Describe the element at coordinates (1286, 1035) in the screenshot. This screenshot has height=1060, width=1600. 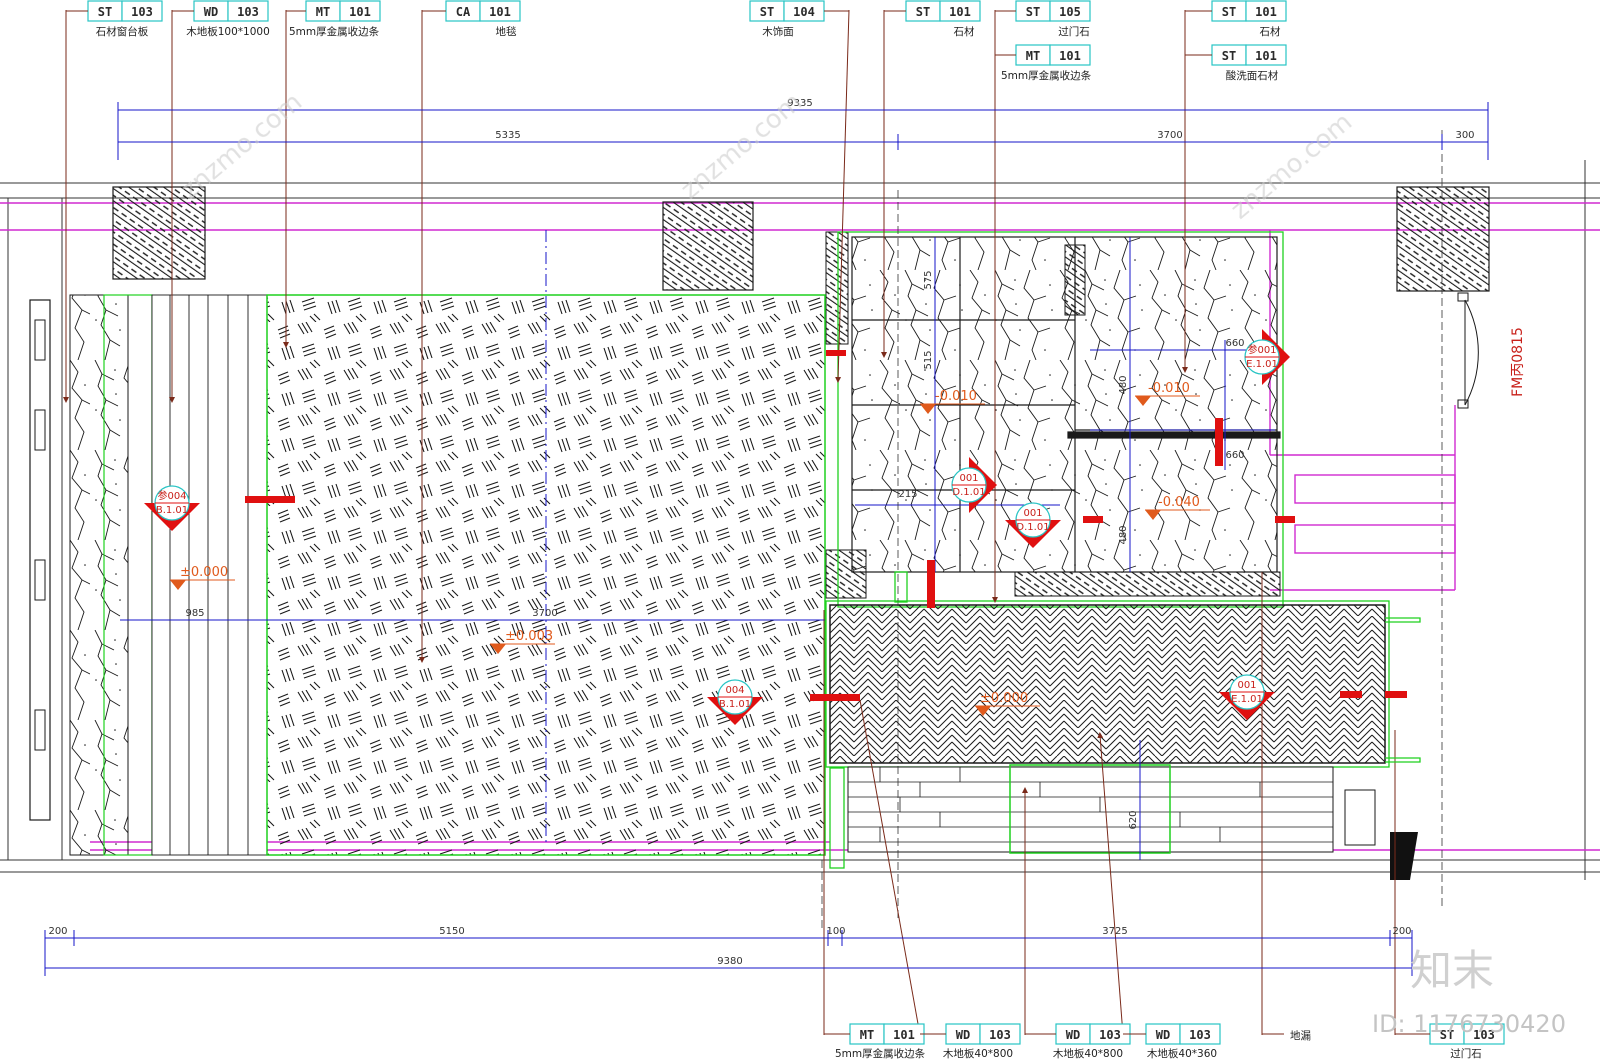
I see `material-tag: 地漏` at that location.